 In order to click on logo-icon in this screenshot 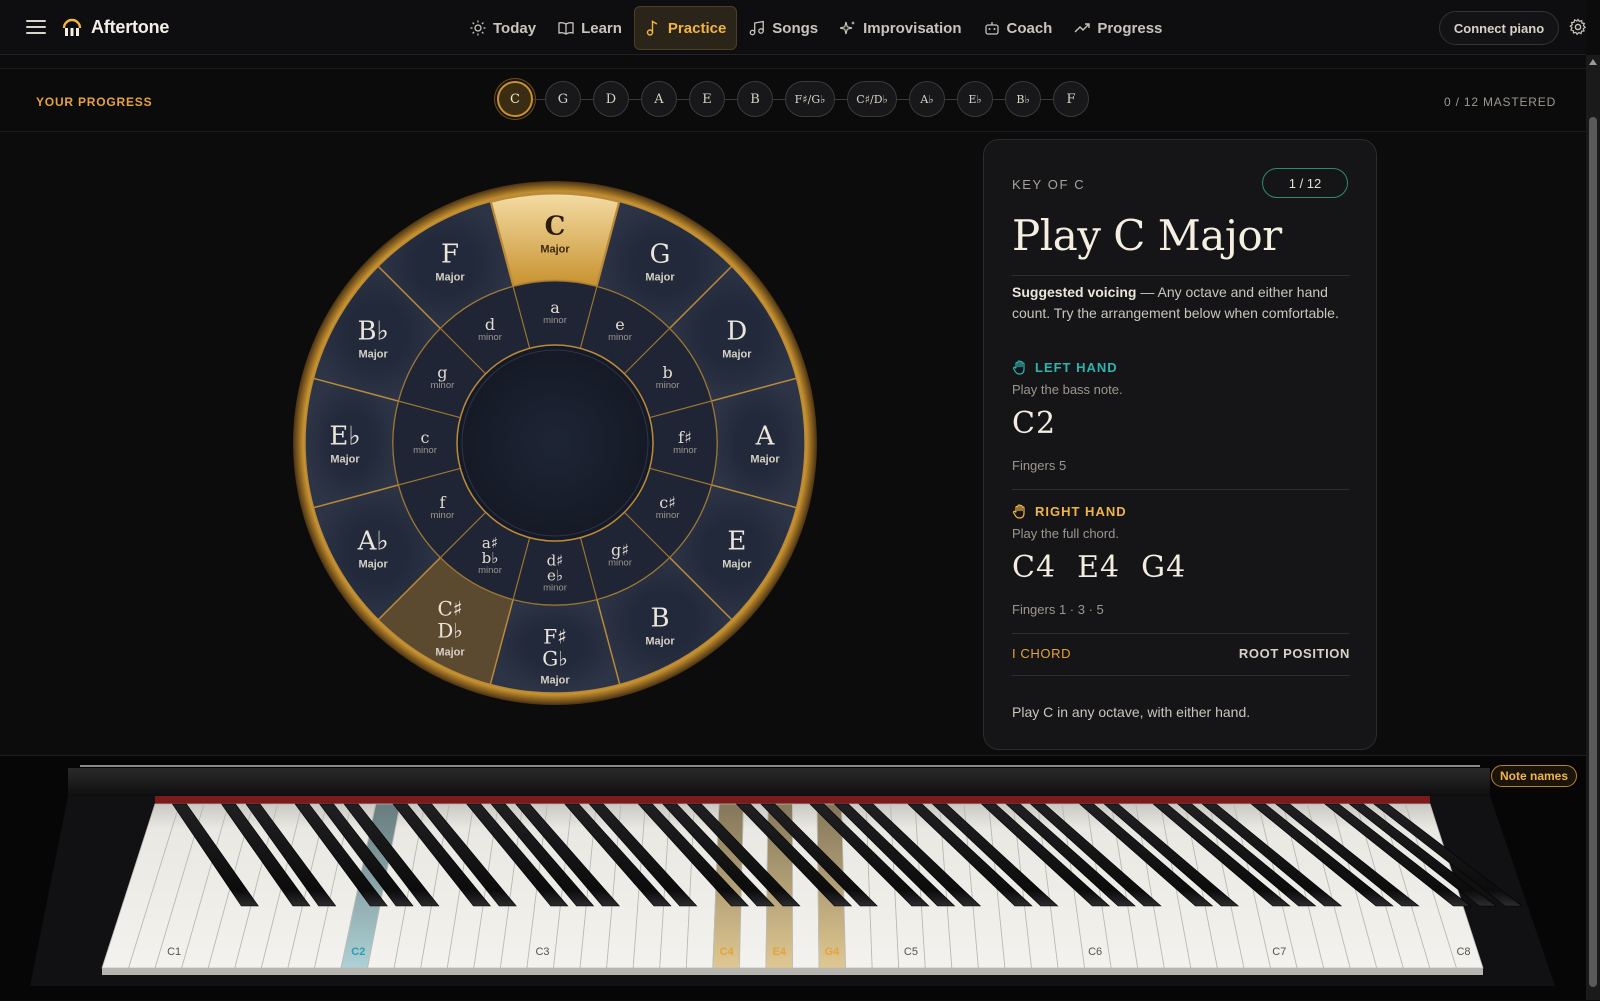, I will do `click(72, 27)`.